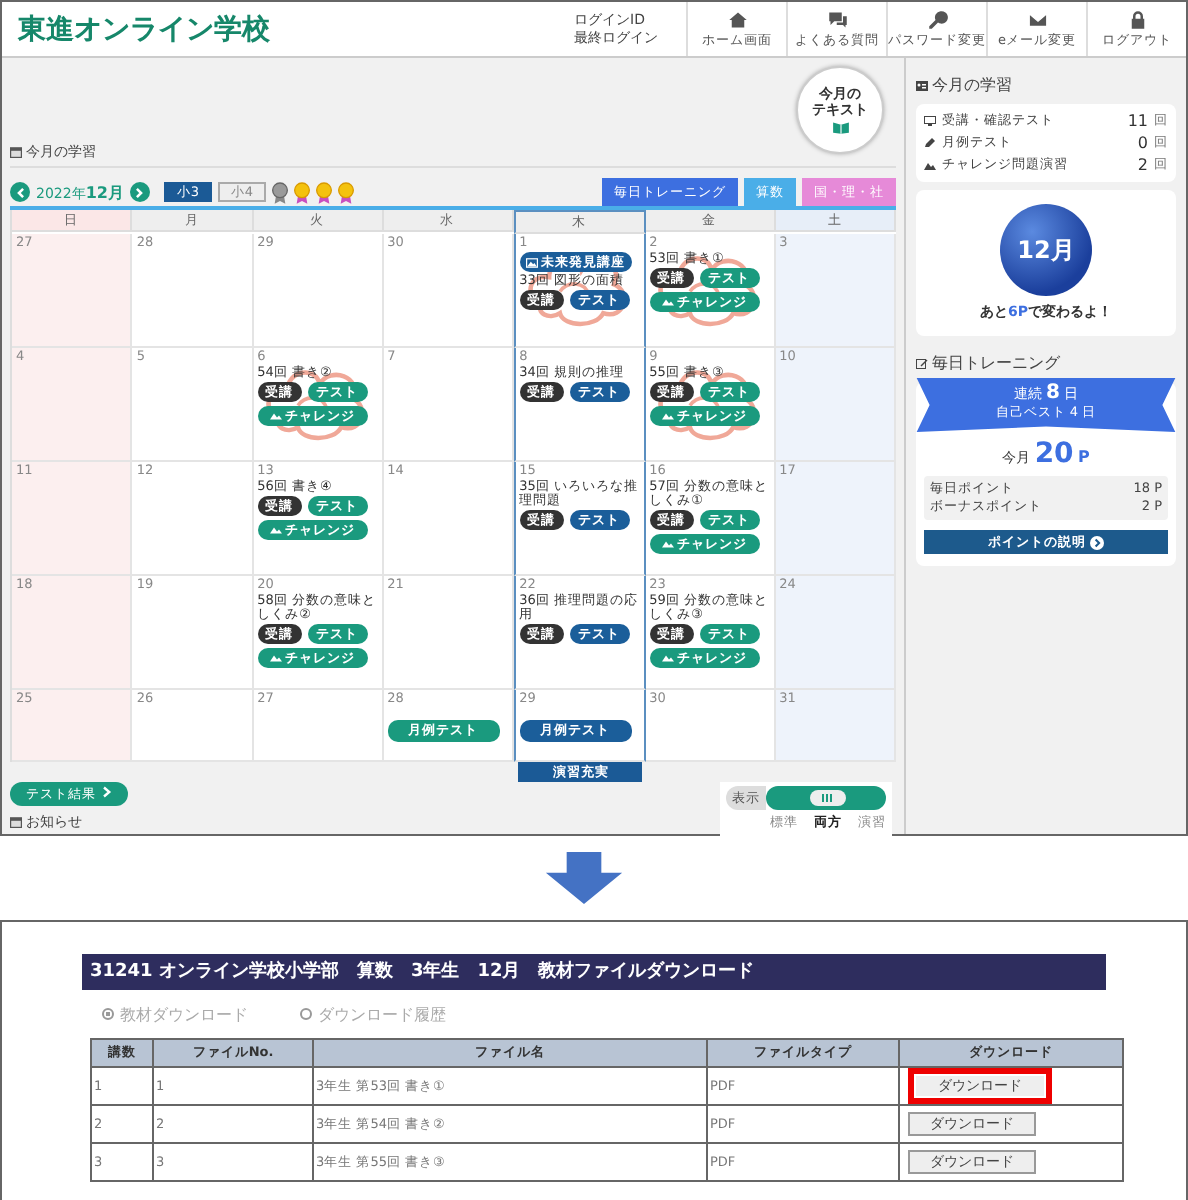 This screenshot has height=1200, width=1188. What do you see at coordinates (937, 19) in the screenshot?
I see `key-icon` at bounding box center [937, 19].